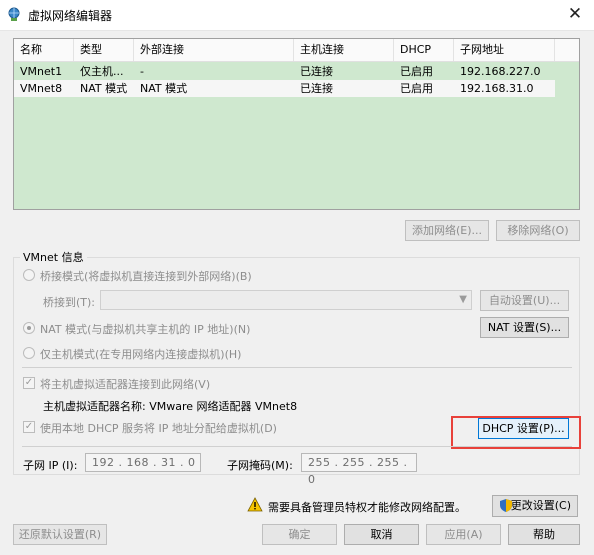  What do you see at coordinates (142, 71) in the screenshot?
I see `cell-external: -` at bounding box center [142, 71].